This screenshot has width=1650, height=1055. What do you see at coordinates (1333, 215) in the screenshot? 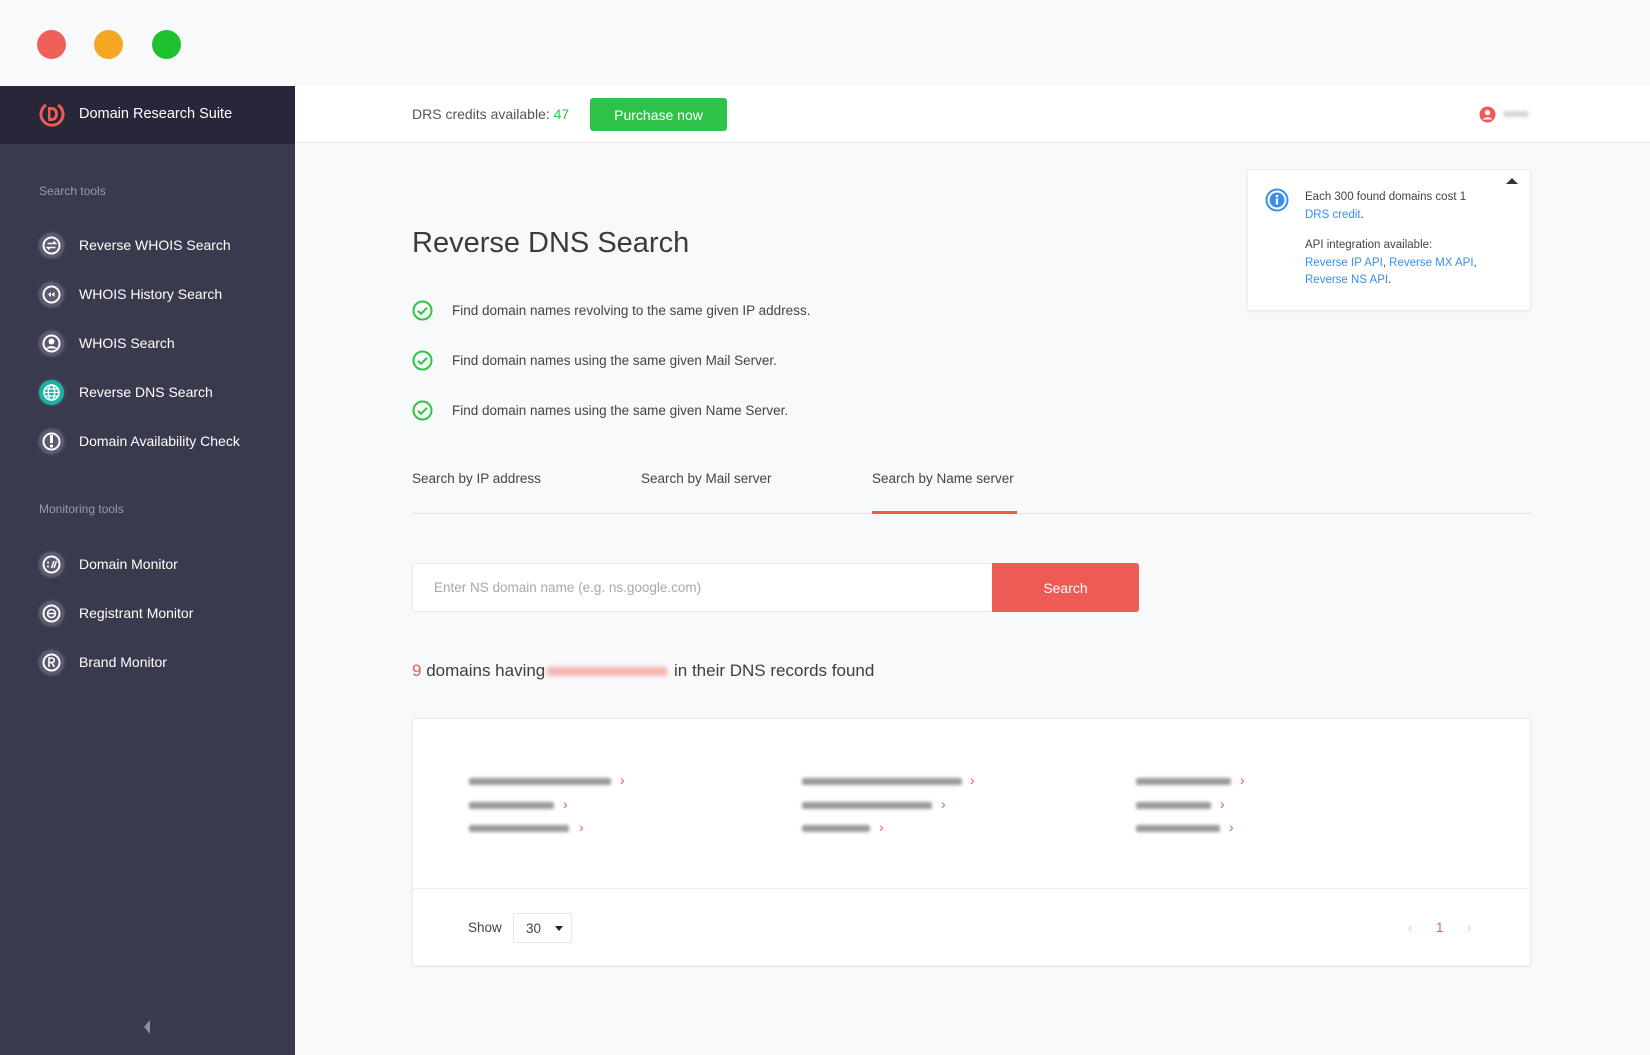
I see `drs-credit-link: DRS credit` at bounding box center [1333, 215].